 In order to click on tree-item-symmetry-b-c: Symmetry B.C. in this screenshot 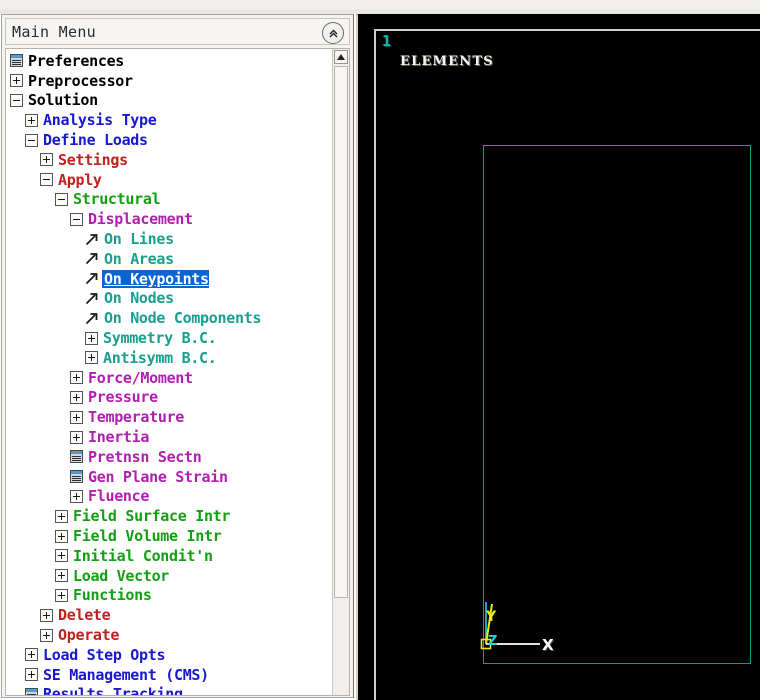, I will do `click(170, 338)`.